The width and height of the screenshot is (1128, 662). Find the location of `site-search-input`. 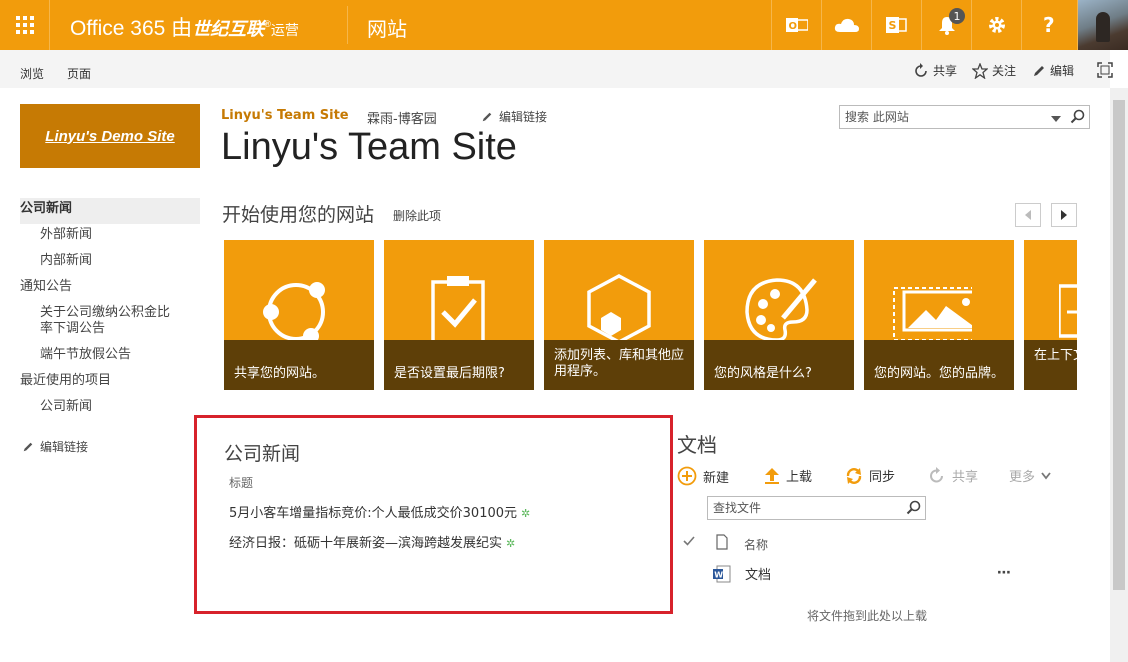

site-search-input is located at coordinates (940, 117).